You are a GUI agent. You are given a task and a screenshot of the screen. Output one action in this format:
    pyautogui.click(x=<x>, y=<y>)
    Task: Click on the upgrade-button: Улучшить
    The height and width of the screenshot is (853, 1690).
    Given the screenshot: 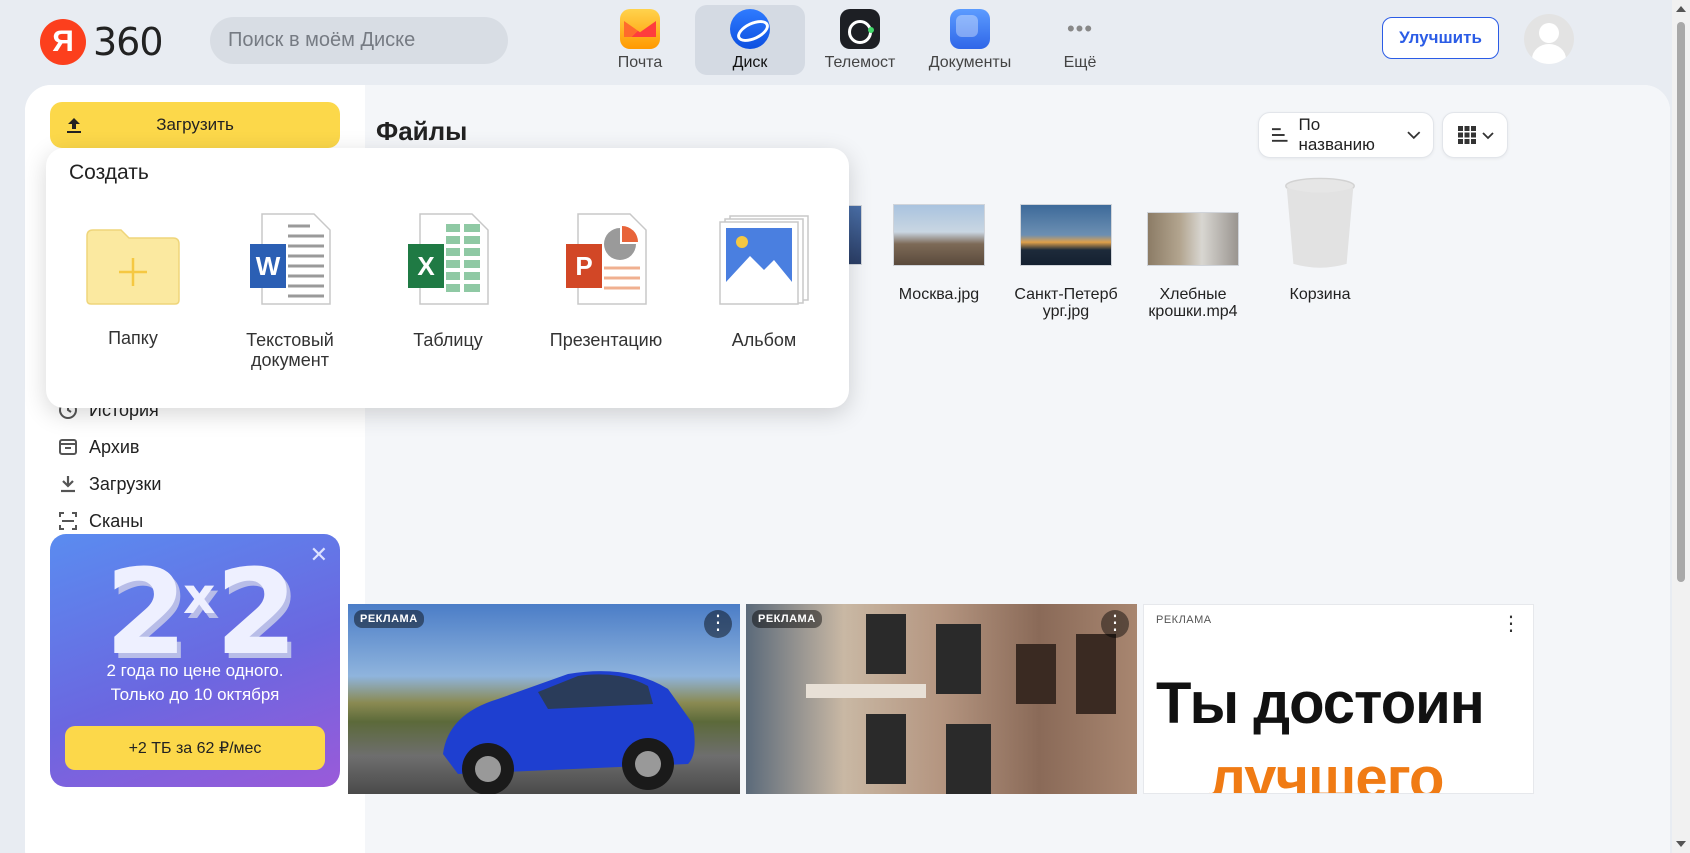 What is the action you would take?
    pyautogui.click(x=1440, y=38)
    